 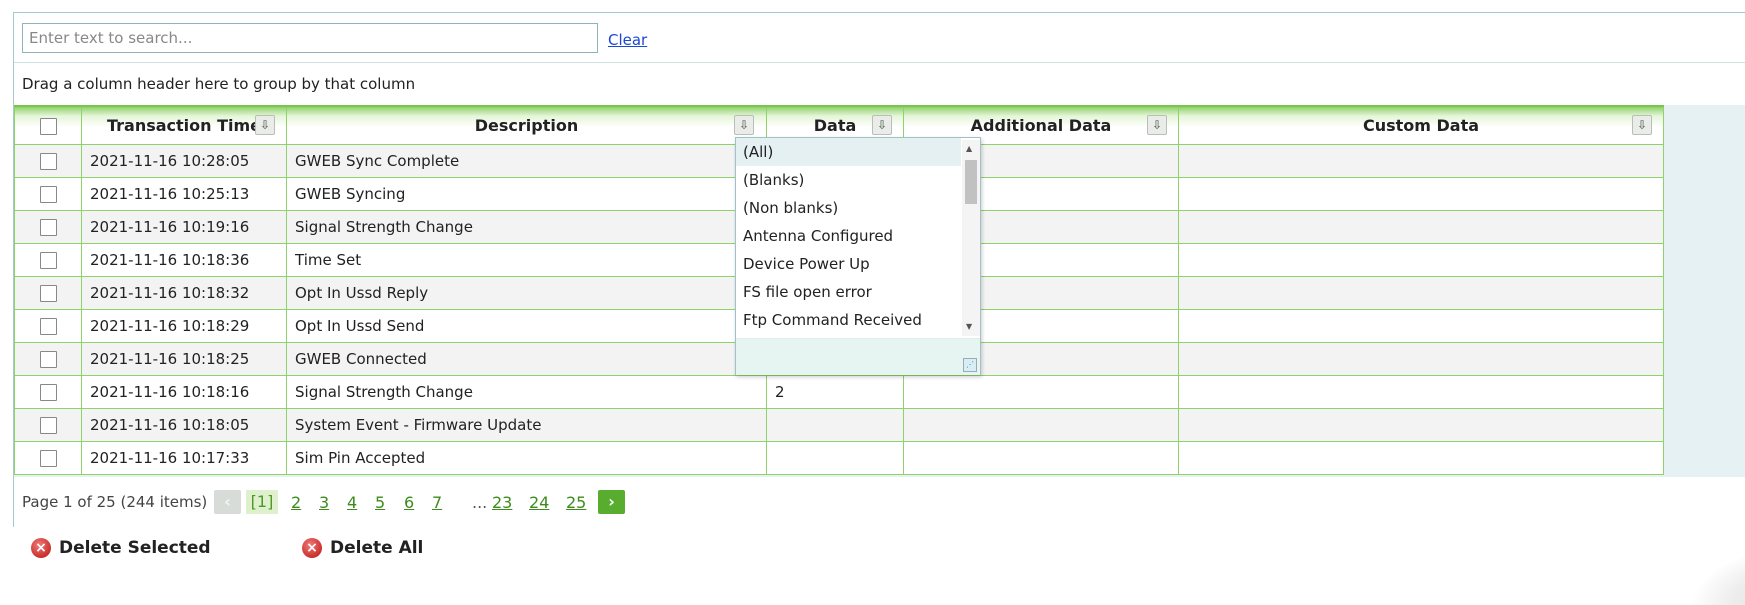 I want to click on page-link-7: 7, so click(x=437, y=502).